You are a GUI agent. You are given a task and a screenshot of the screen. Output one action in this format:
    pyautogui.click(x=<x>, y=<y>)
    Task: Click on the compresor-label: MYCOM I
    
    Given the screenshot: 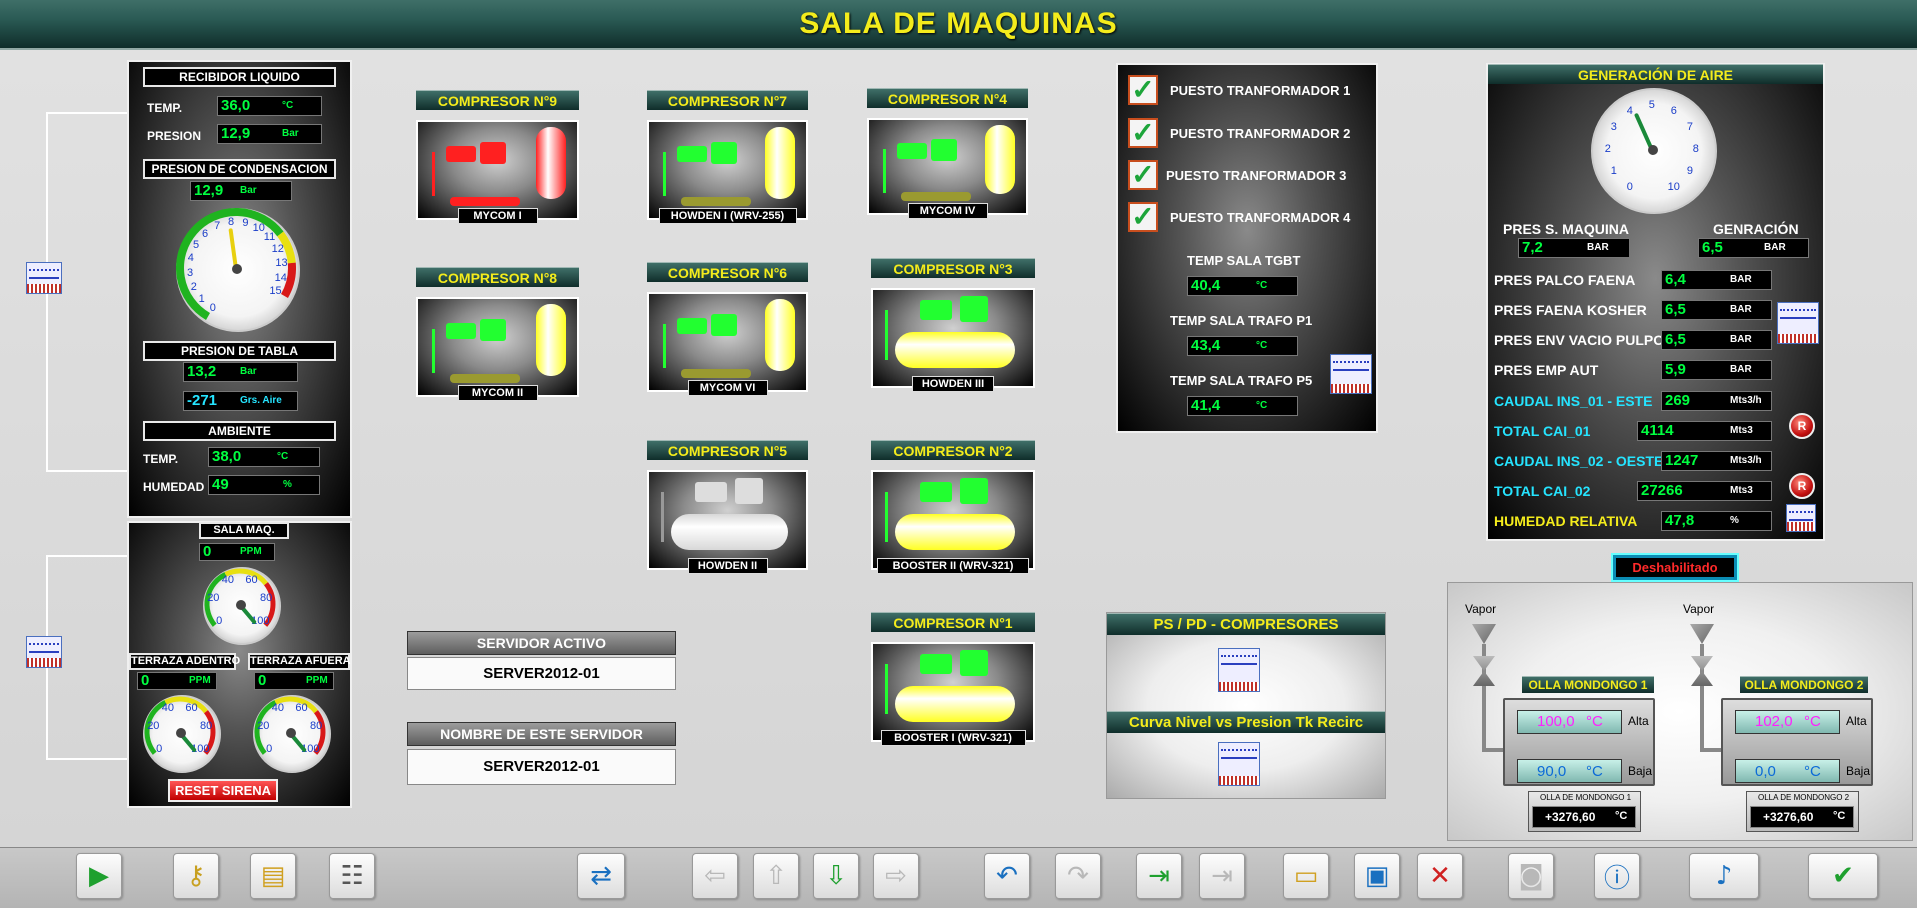 What is the action you would take?
    pyautogui.click(x=497, y=216)
    